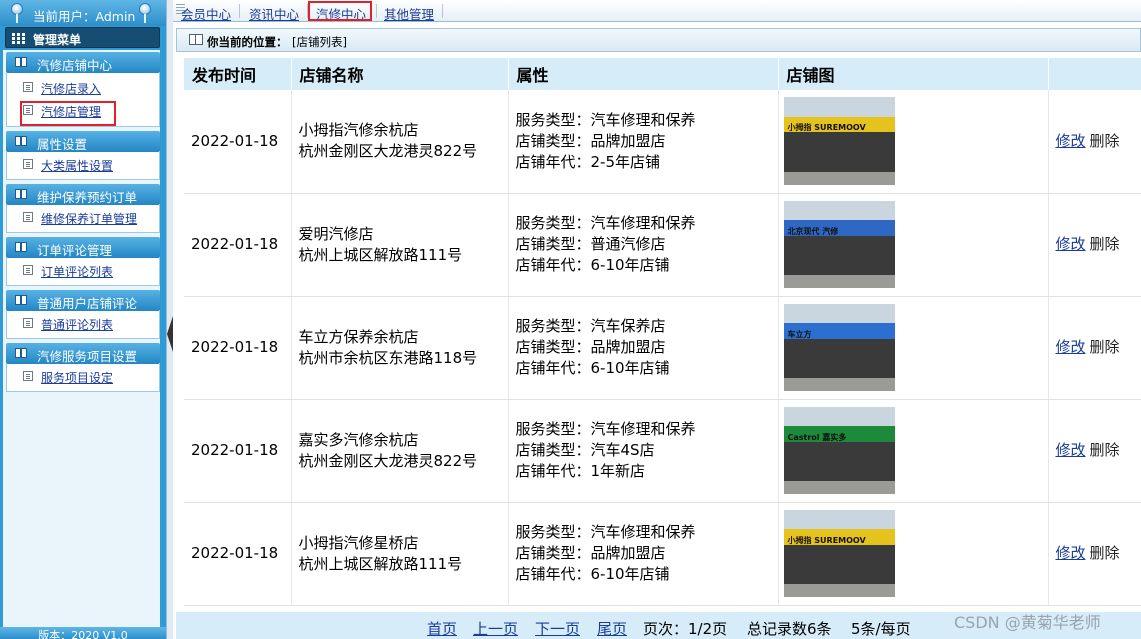 The image size is (1141, 639). What do you see at coordinates (358, 336) in the screenshot?
I see `shop-name: 车立方保养余杭店` at bounding box center [358, 336].